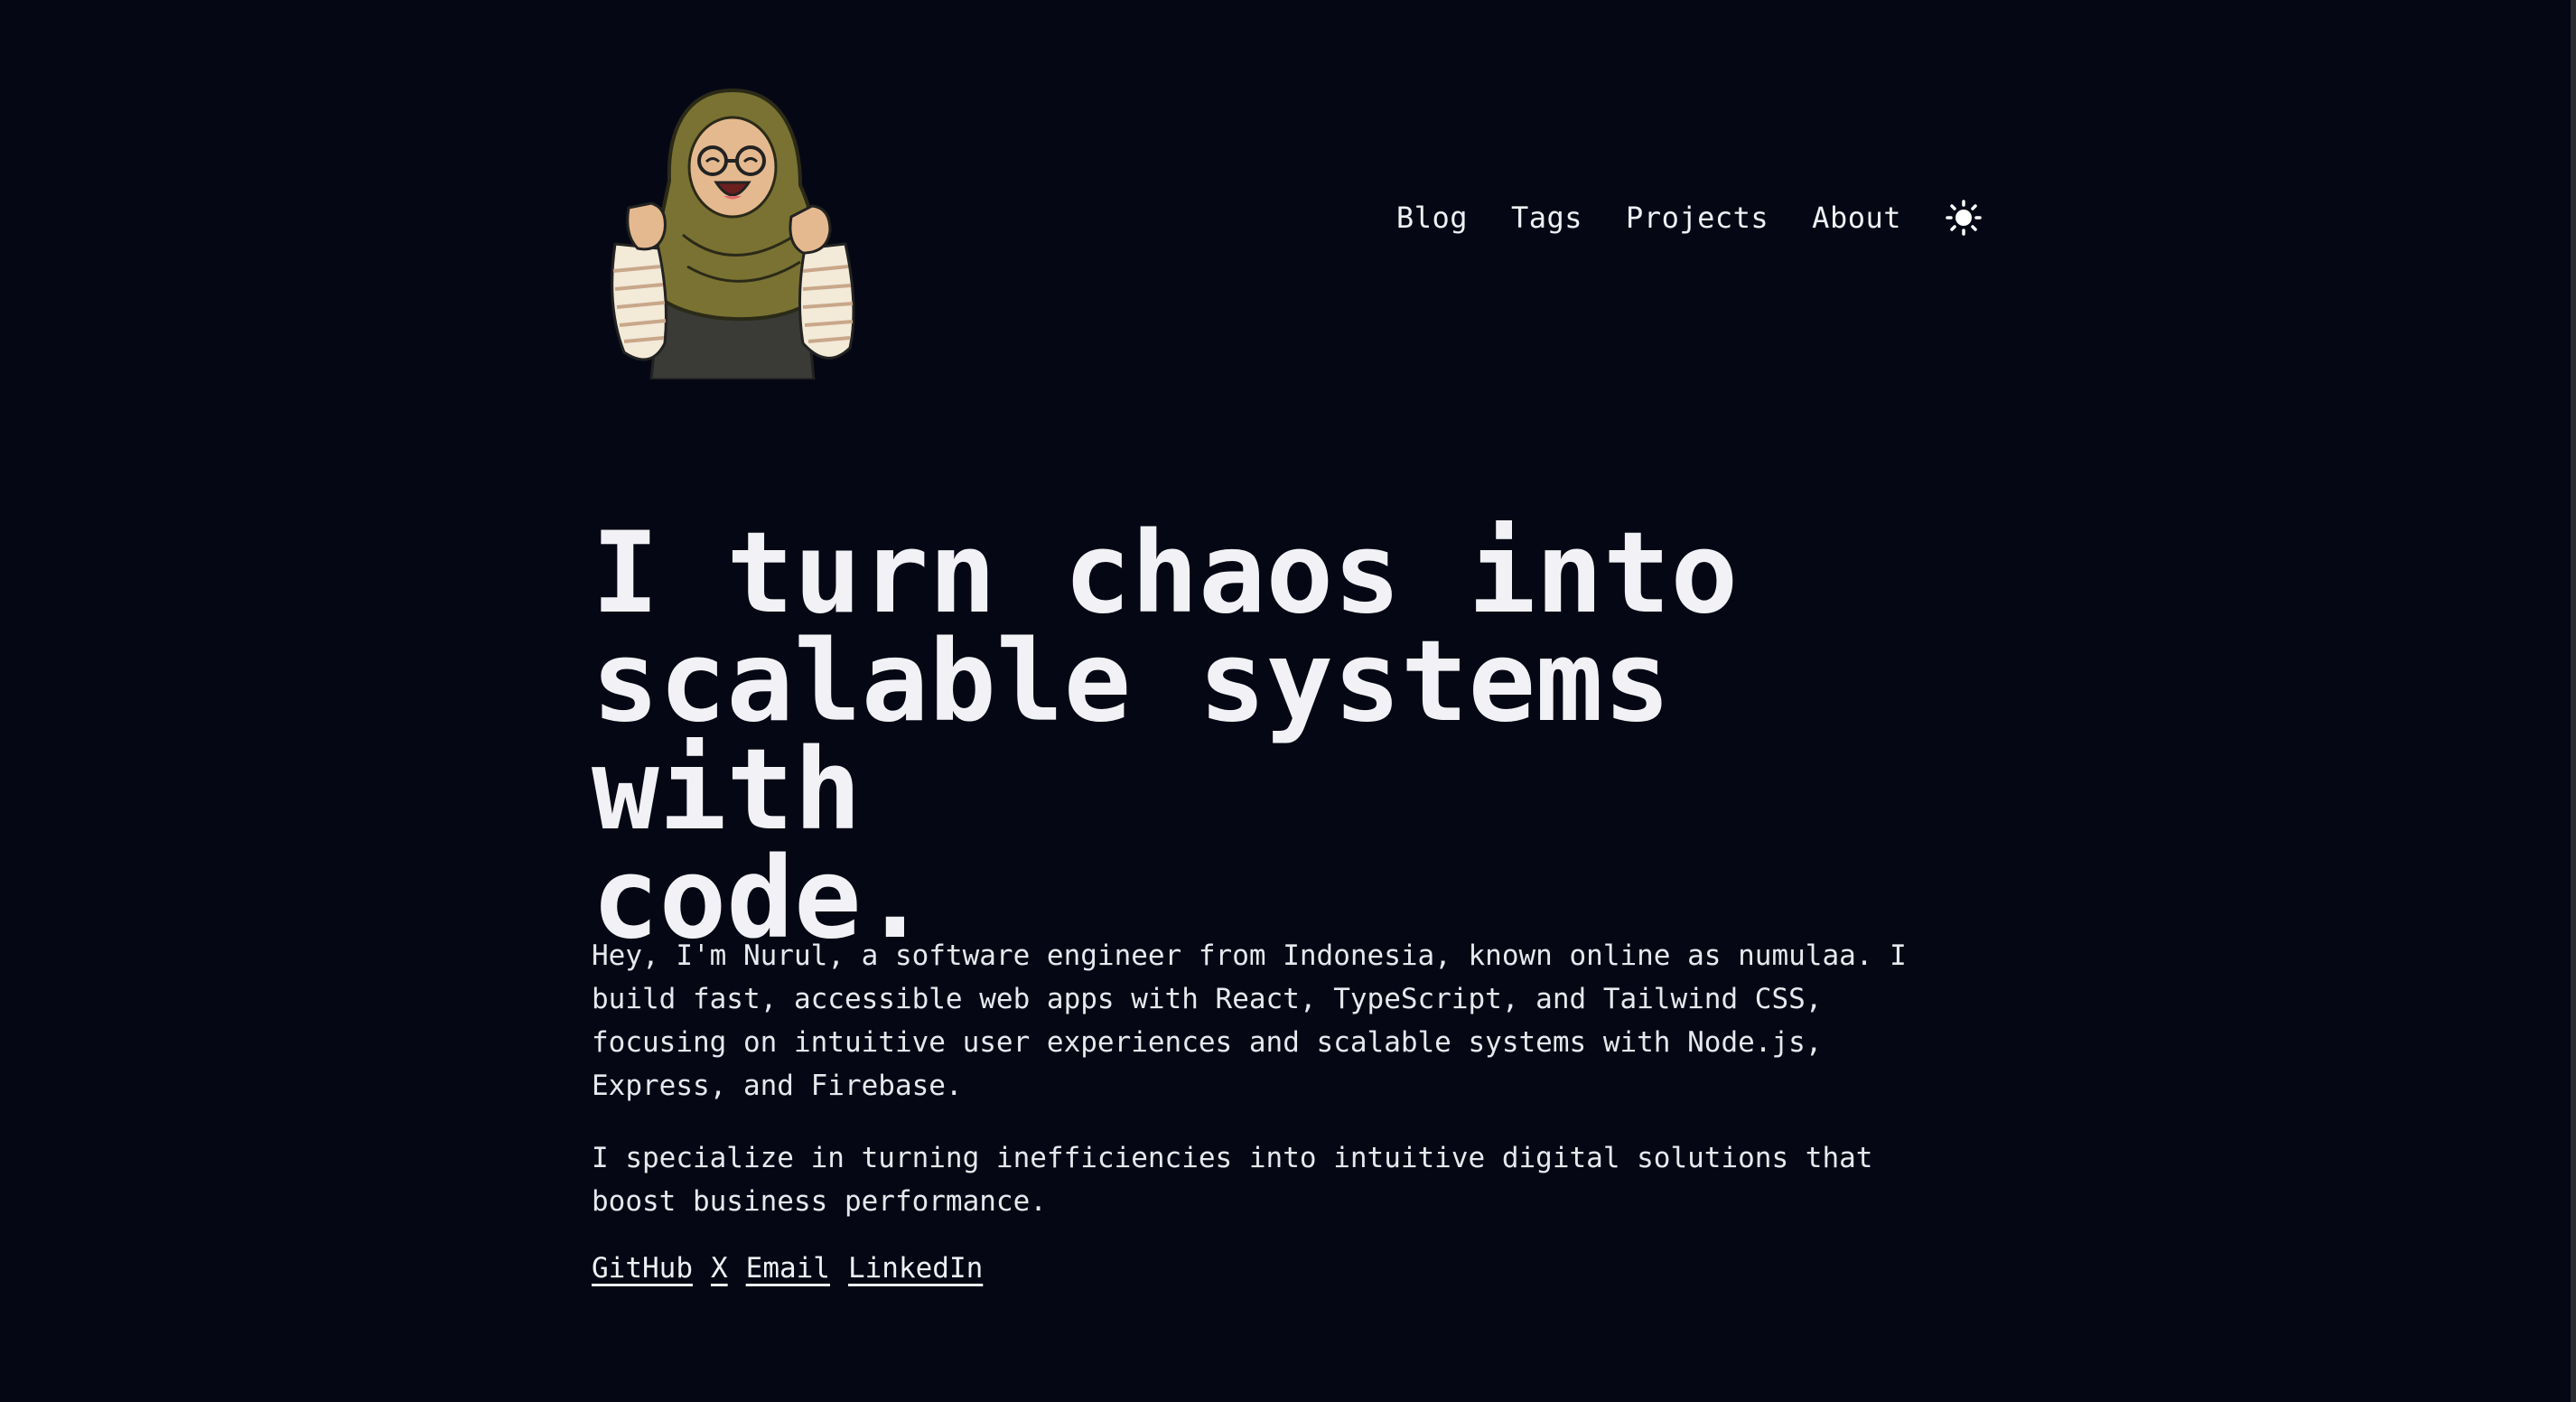 The width and height of the screenshot is (2576, 1402). What do you see at coordinates (915, 1268) in the screenshot?
I see `linkedin-link: LinkedIn` at bounding box center [915, 1268].